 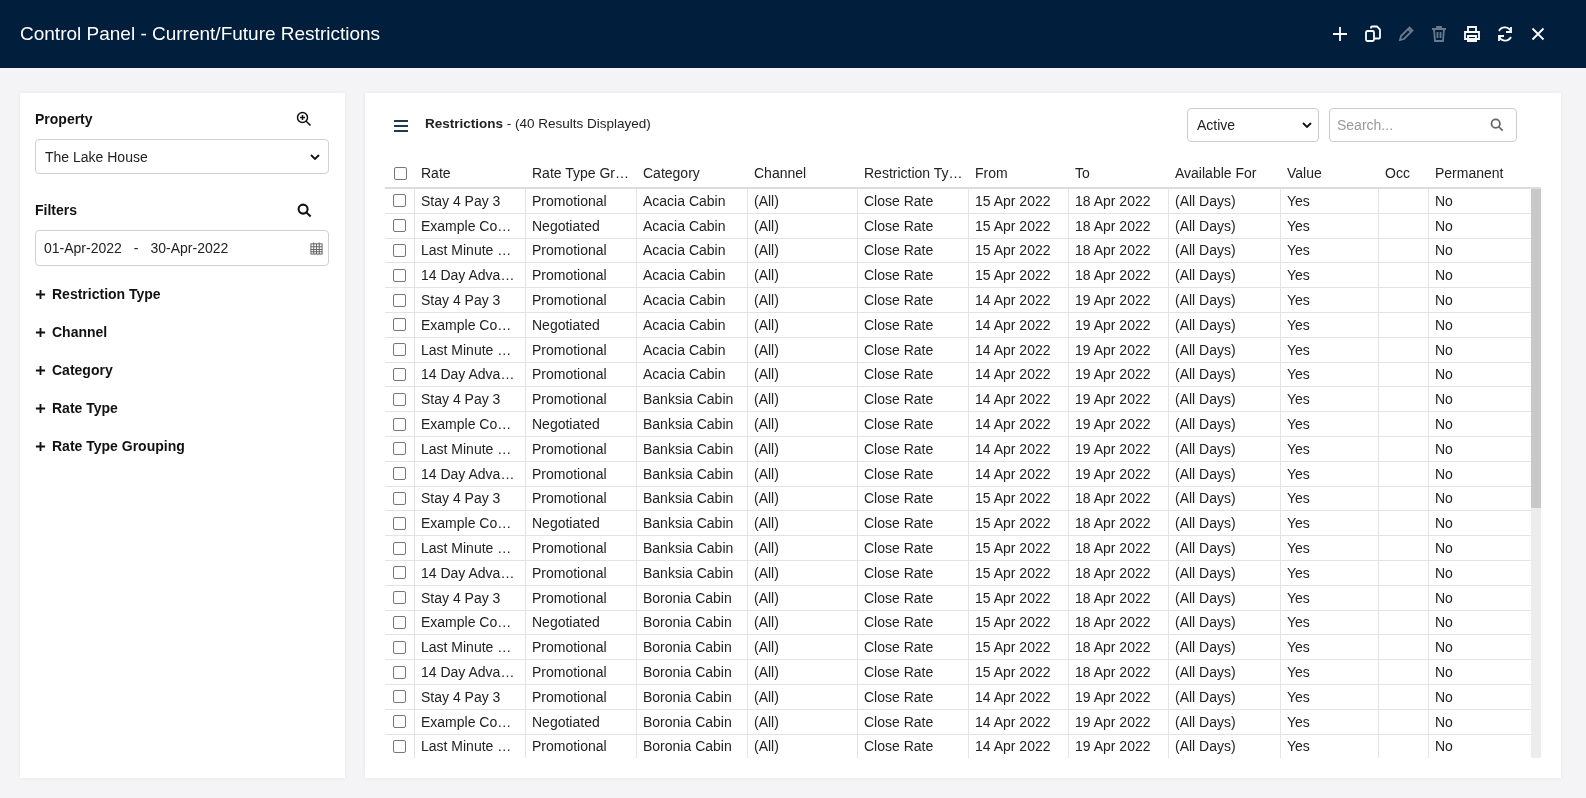 I want to click on scrollbar, so click(x=1536, y=473).